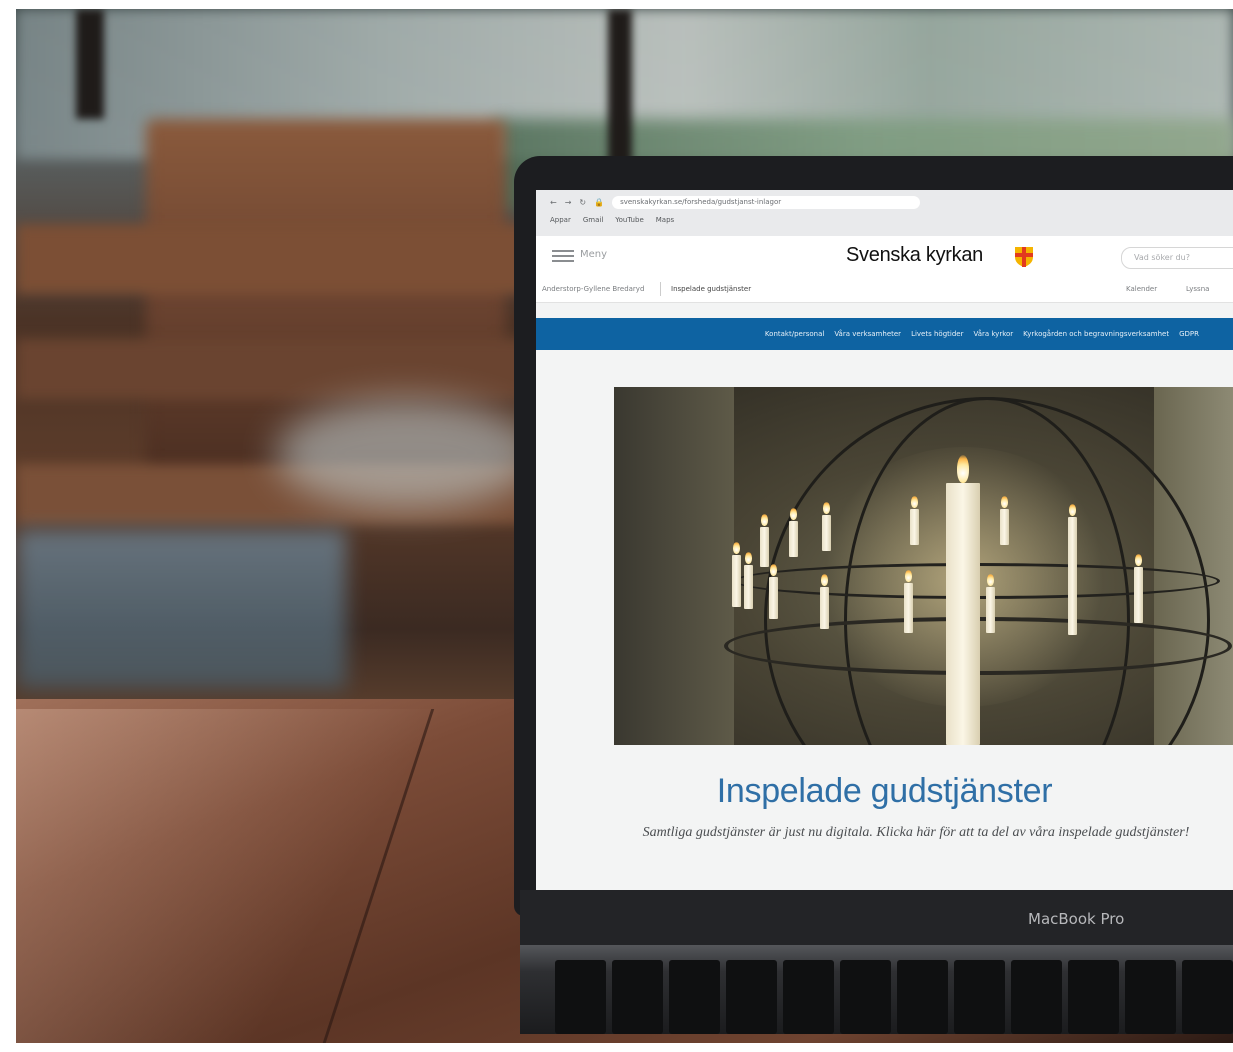  What do you see at coordinates (568, 202) in the screenshot?
I see `forward-arrow-icon: →` at bounding box center [568, 202].